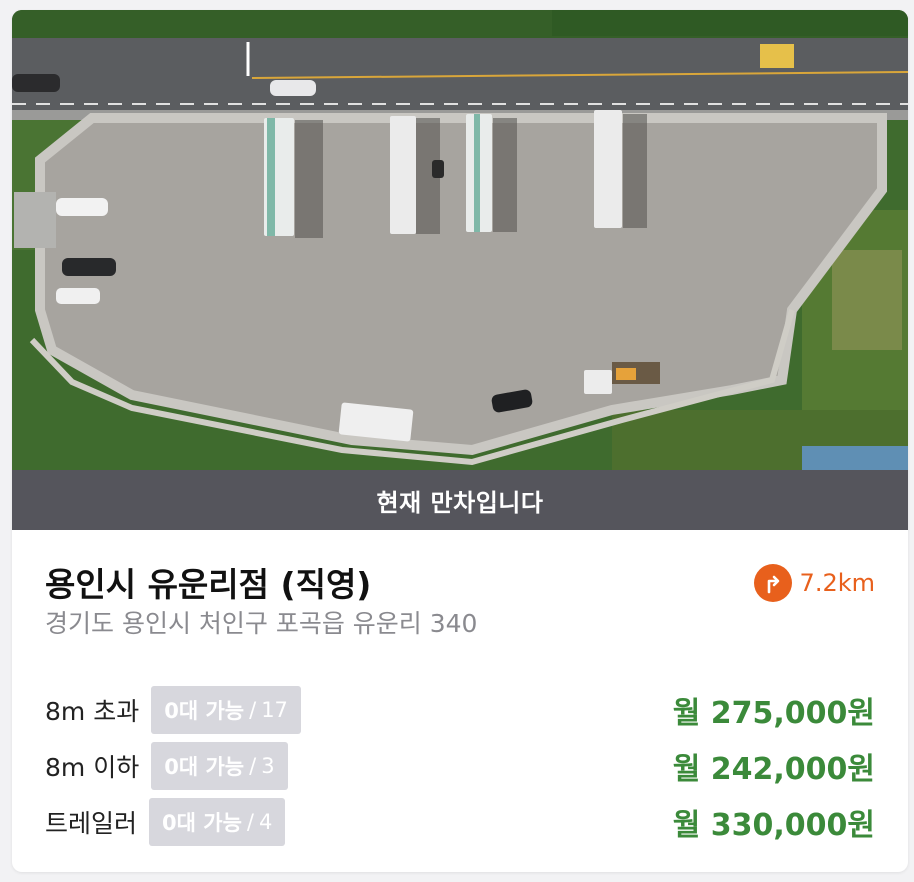  Describe the element at coordinates (265, 822) in the screenshot. I see `capacity-count: 4` at that location.